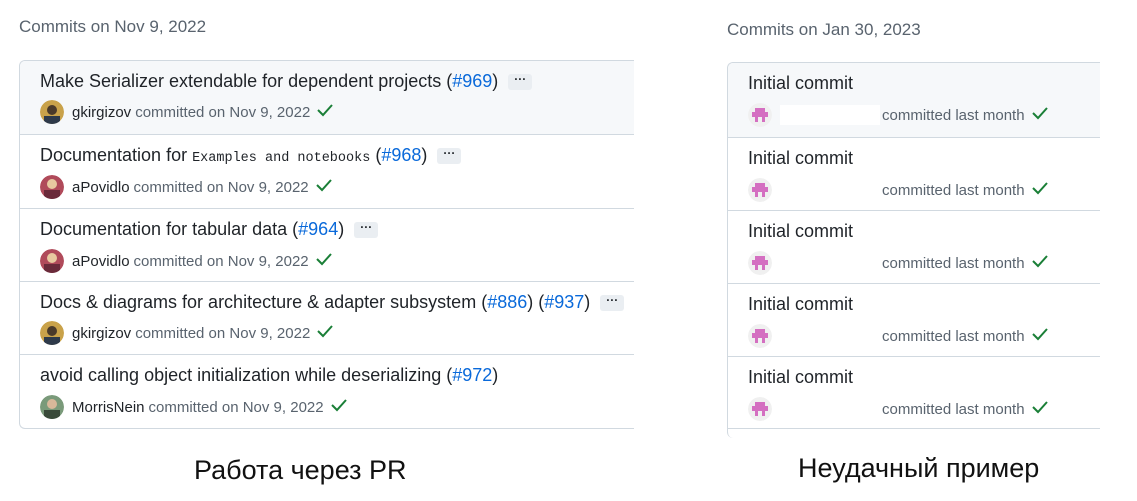 This screenshot has height=501, width=1137. Describe the element at coordinates (108, 407) in the screenshot. I see `author-name: MorrisNein` at that location.